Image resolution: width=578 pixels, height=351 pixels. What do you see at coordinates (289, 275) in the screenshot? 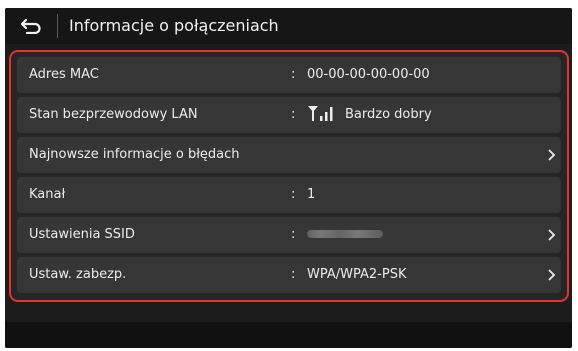
I see `row-security-settings: Ustaw. zabezp. : WPA/WPA2-PSK` at bounding box center [289, 275].